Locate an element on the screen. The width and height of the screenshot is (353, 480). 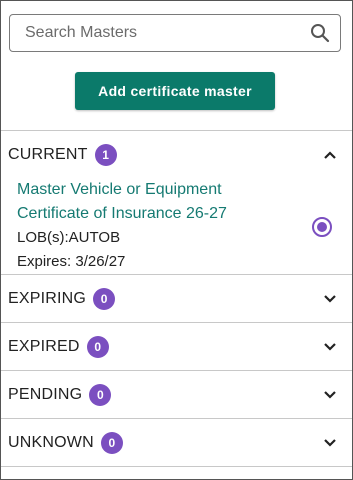
expires-text: Expires: 3/26/27 is located at coordinates (71, 261).